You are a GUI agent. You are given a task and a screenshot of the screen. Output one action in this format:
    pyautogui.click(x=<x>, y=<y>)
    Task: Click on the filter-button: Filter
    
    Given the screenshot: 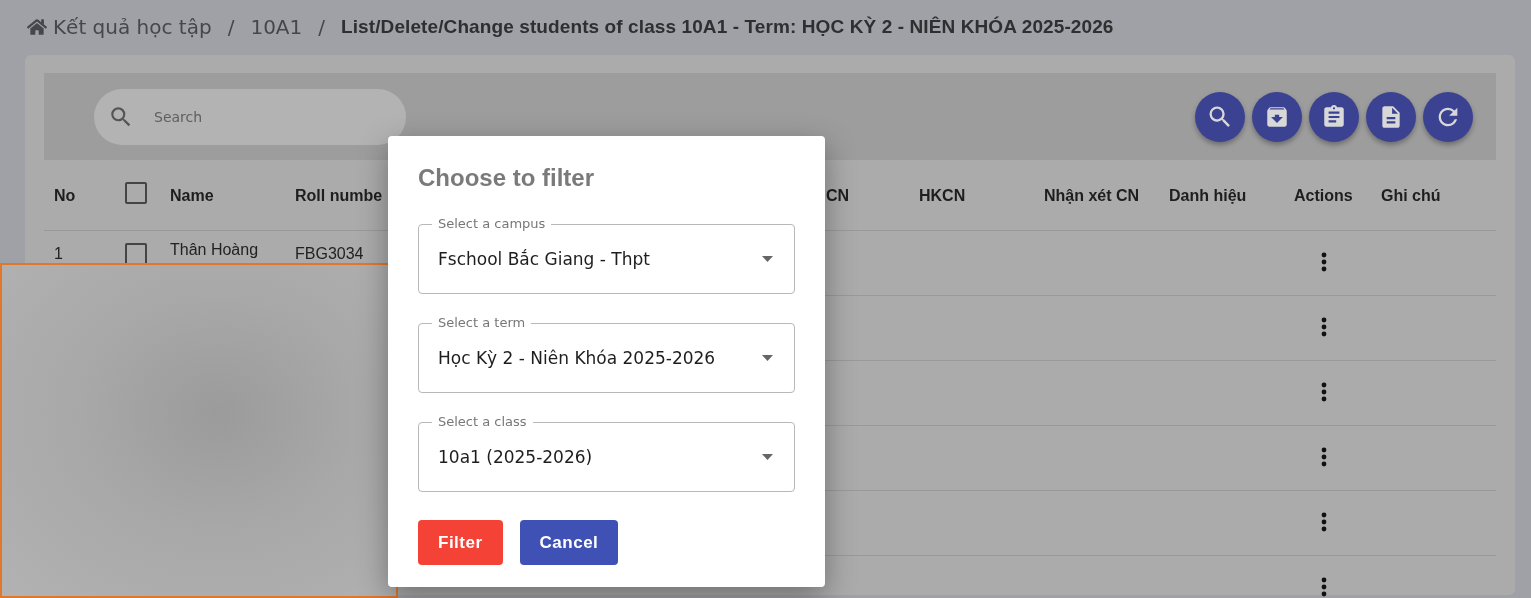 What is the action you would take?
    pyautogui.click(x=460, y=542)
    